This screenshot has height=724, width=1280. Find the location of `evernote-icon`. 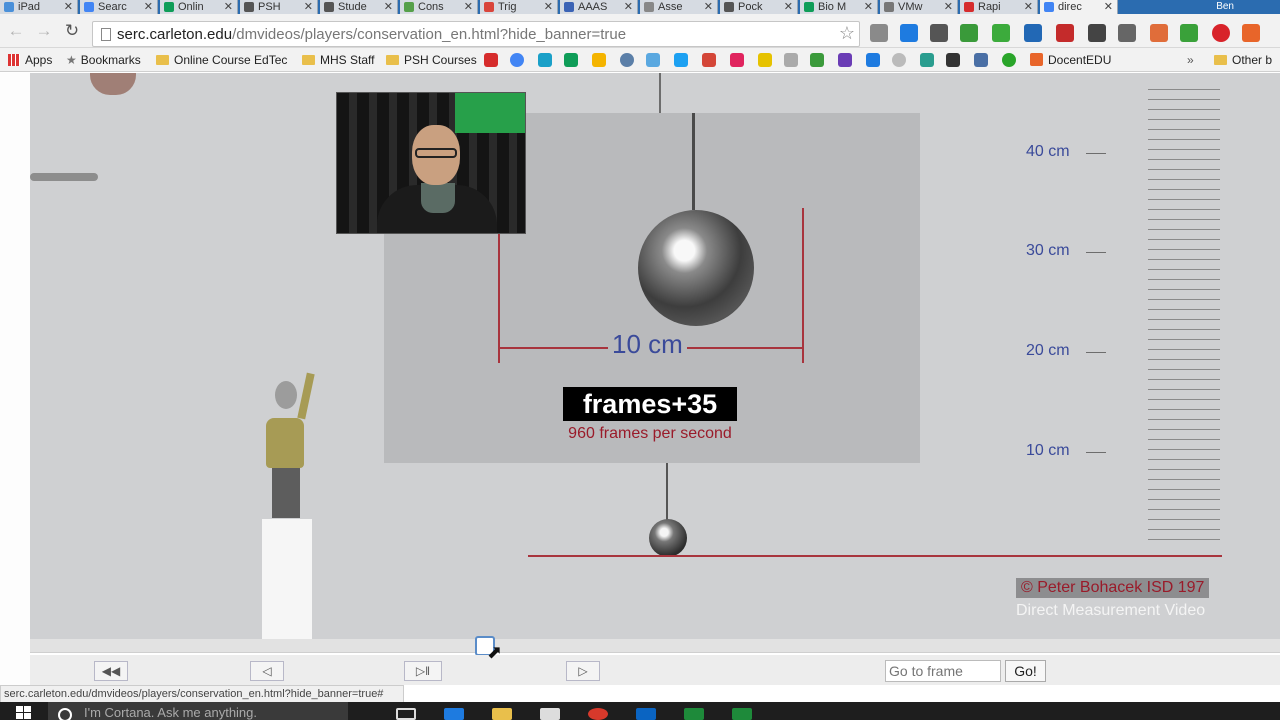

evernote-icon is located at coordinates (1189, 33).